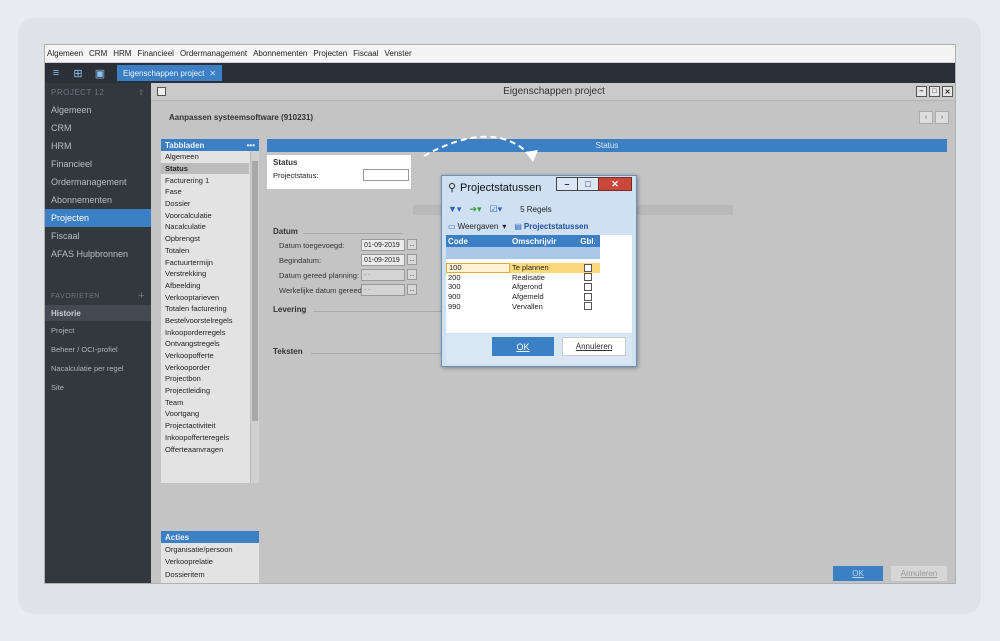 This screenshot has height=641, width=1000. What do you see at coordinates (556, 226) in the screenshot?
I see `projectstatussen-link: Projectstatussen` at bounding box center [556, 226].